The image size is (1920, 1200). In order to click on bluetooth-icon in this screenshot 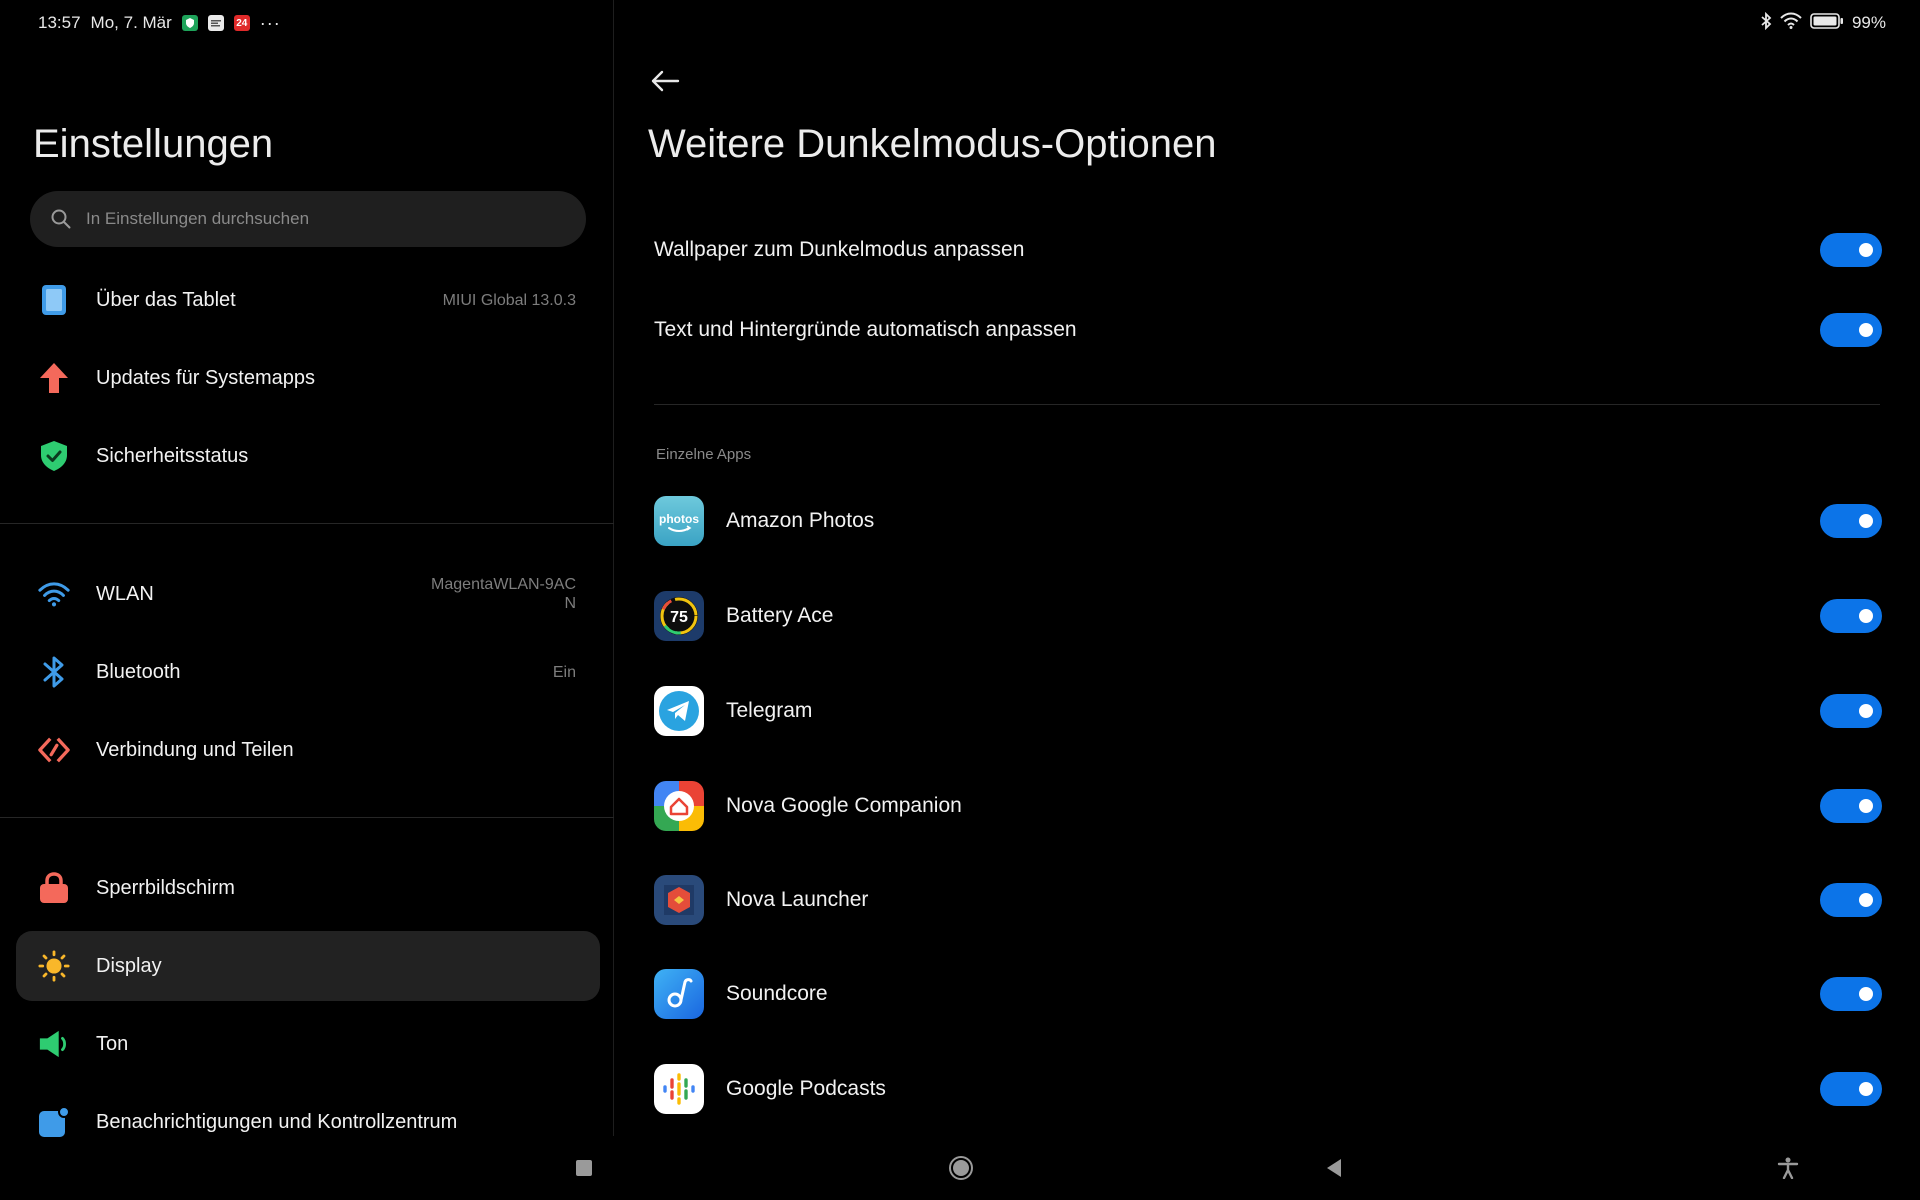, I will do `click(54, 672)`.